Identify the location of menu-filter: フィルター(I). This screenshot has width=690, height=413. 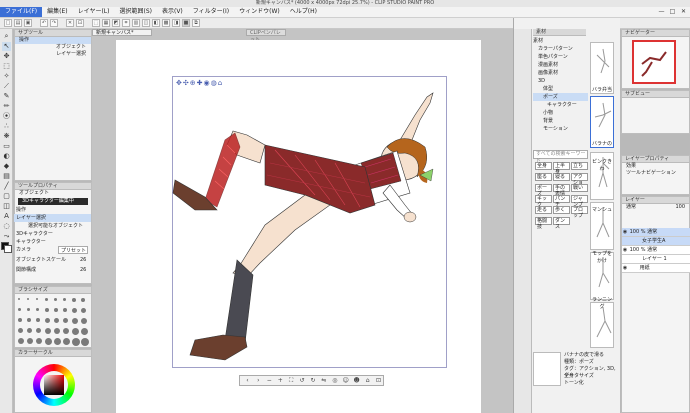
(211, 12).